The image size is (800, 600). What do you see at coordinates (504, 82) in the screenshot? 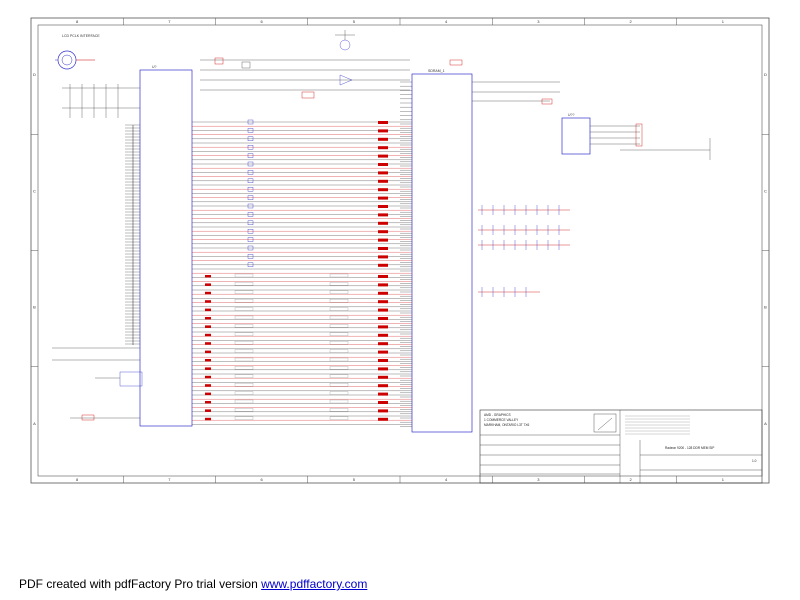
I see `right-nets-top` at bounding box center [504, 82].